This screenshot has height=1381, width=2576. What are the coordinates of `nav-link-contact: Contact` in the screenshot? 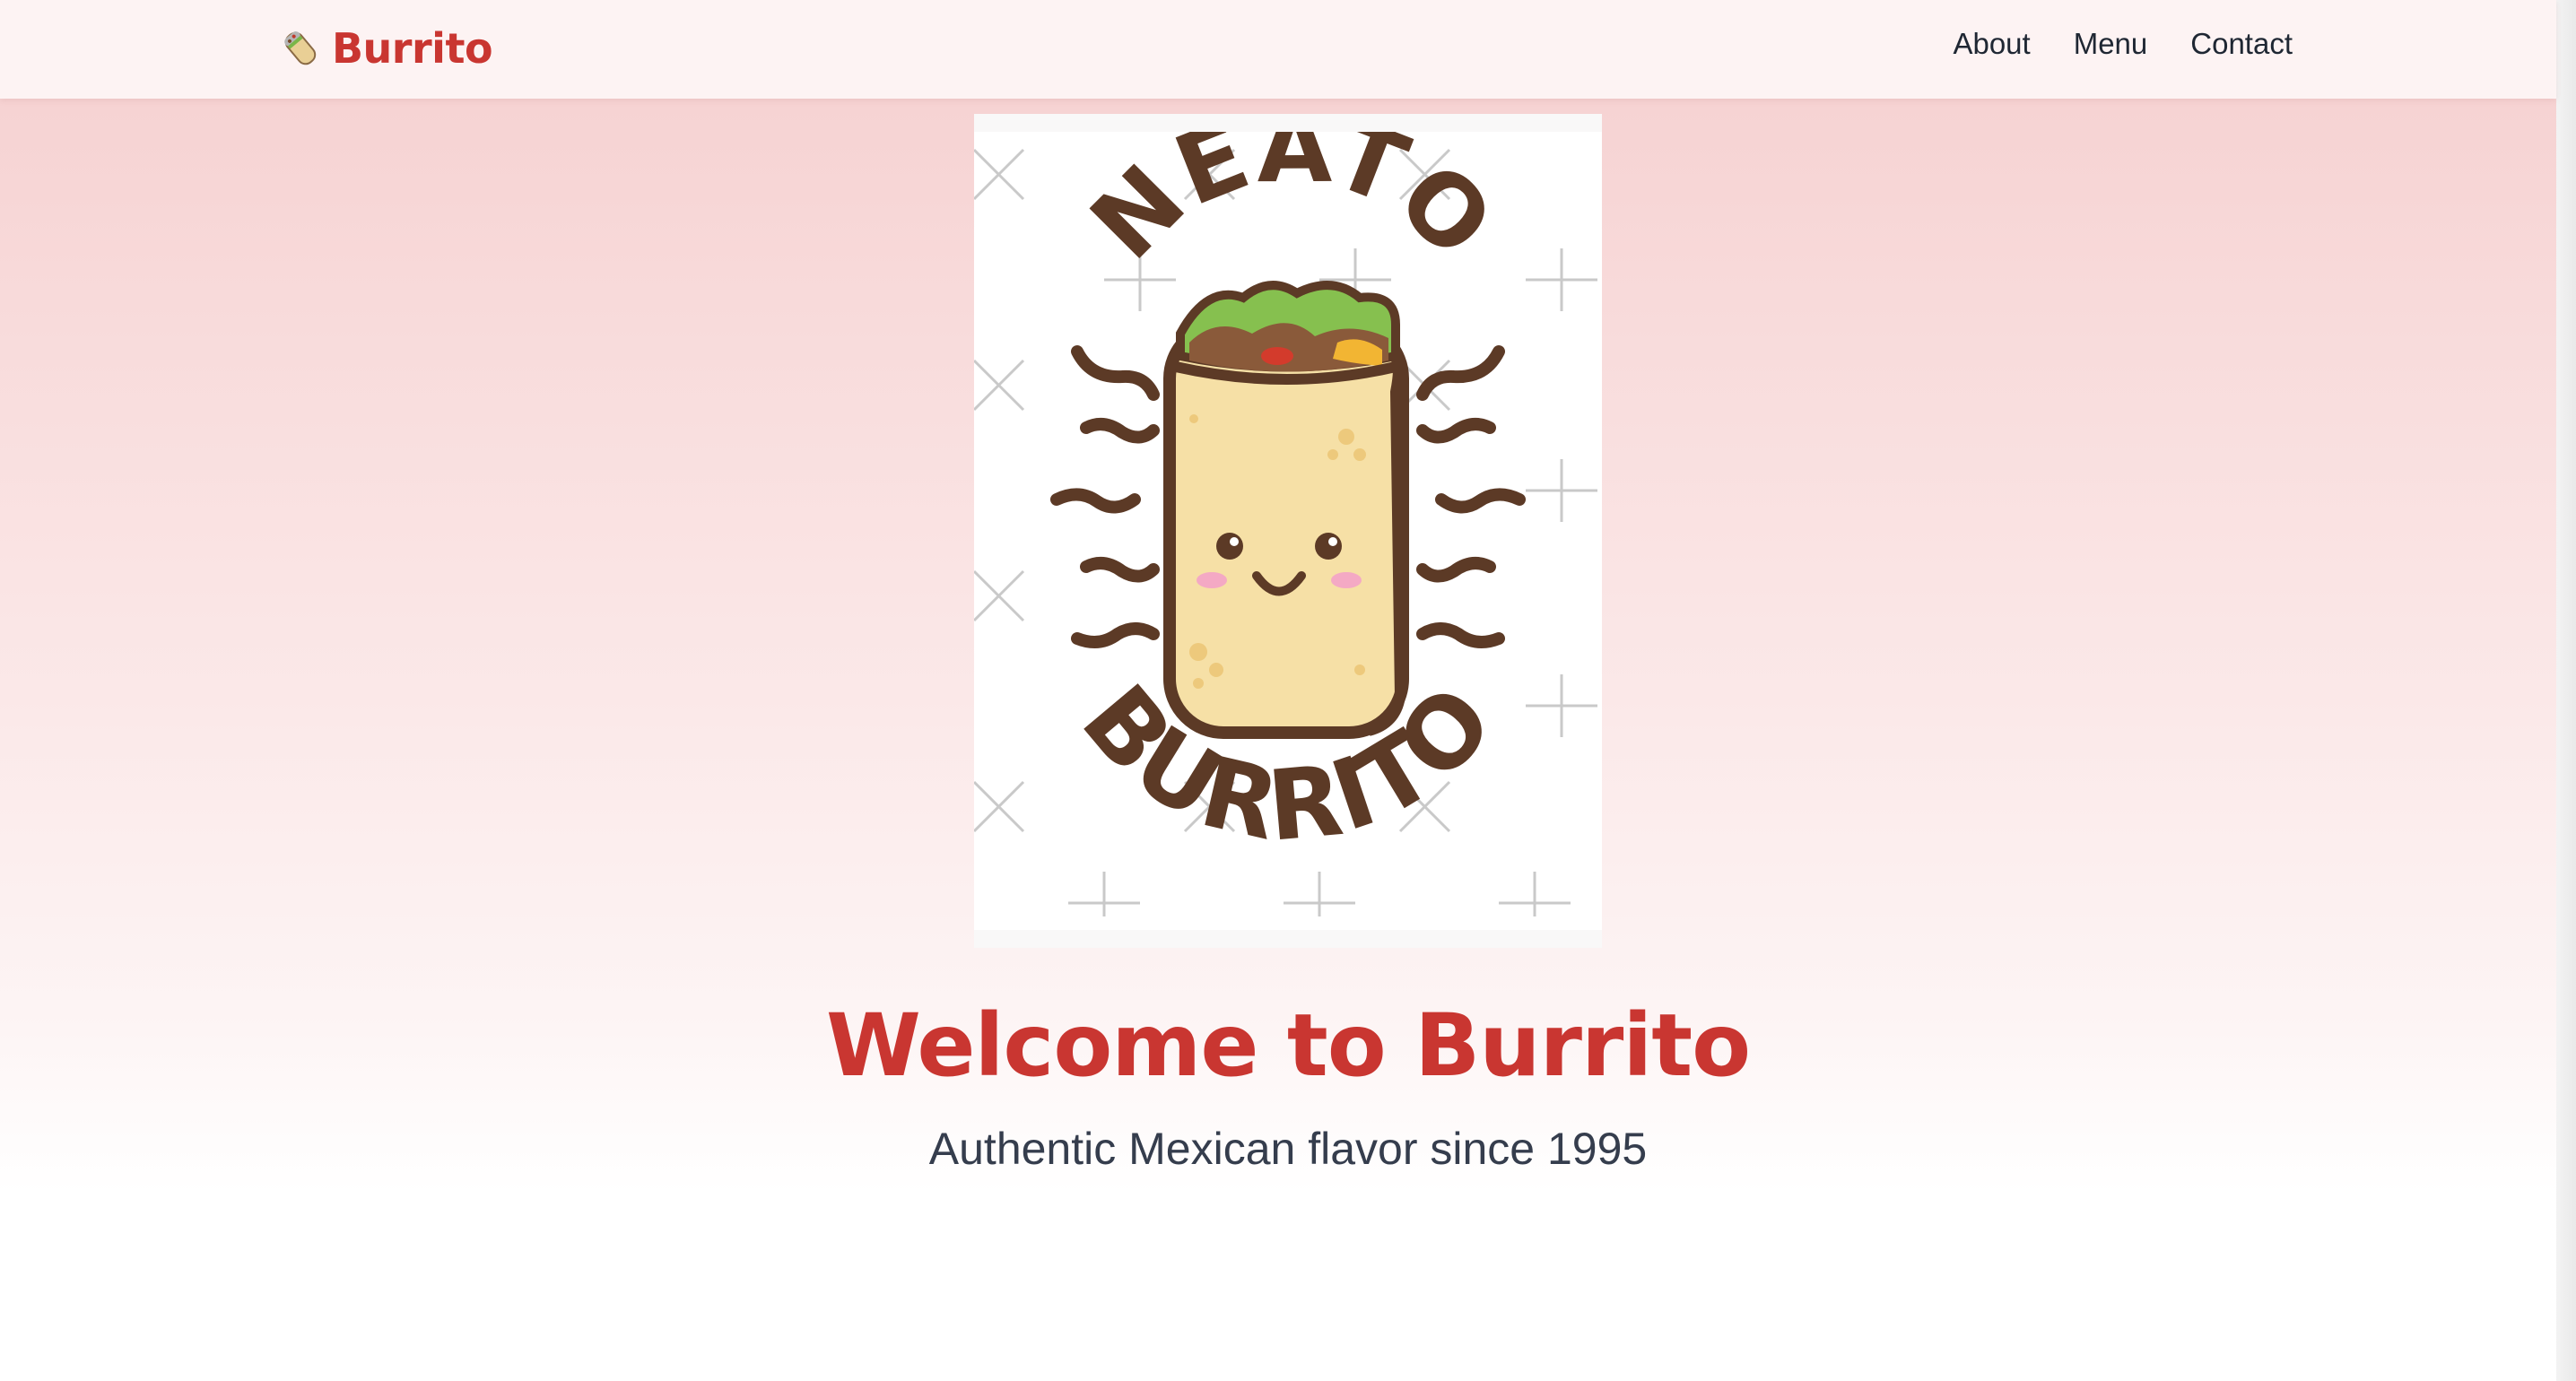 It's located at (2241, 44).